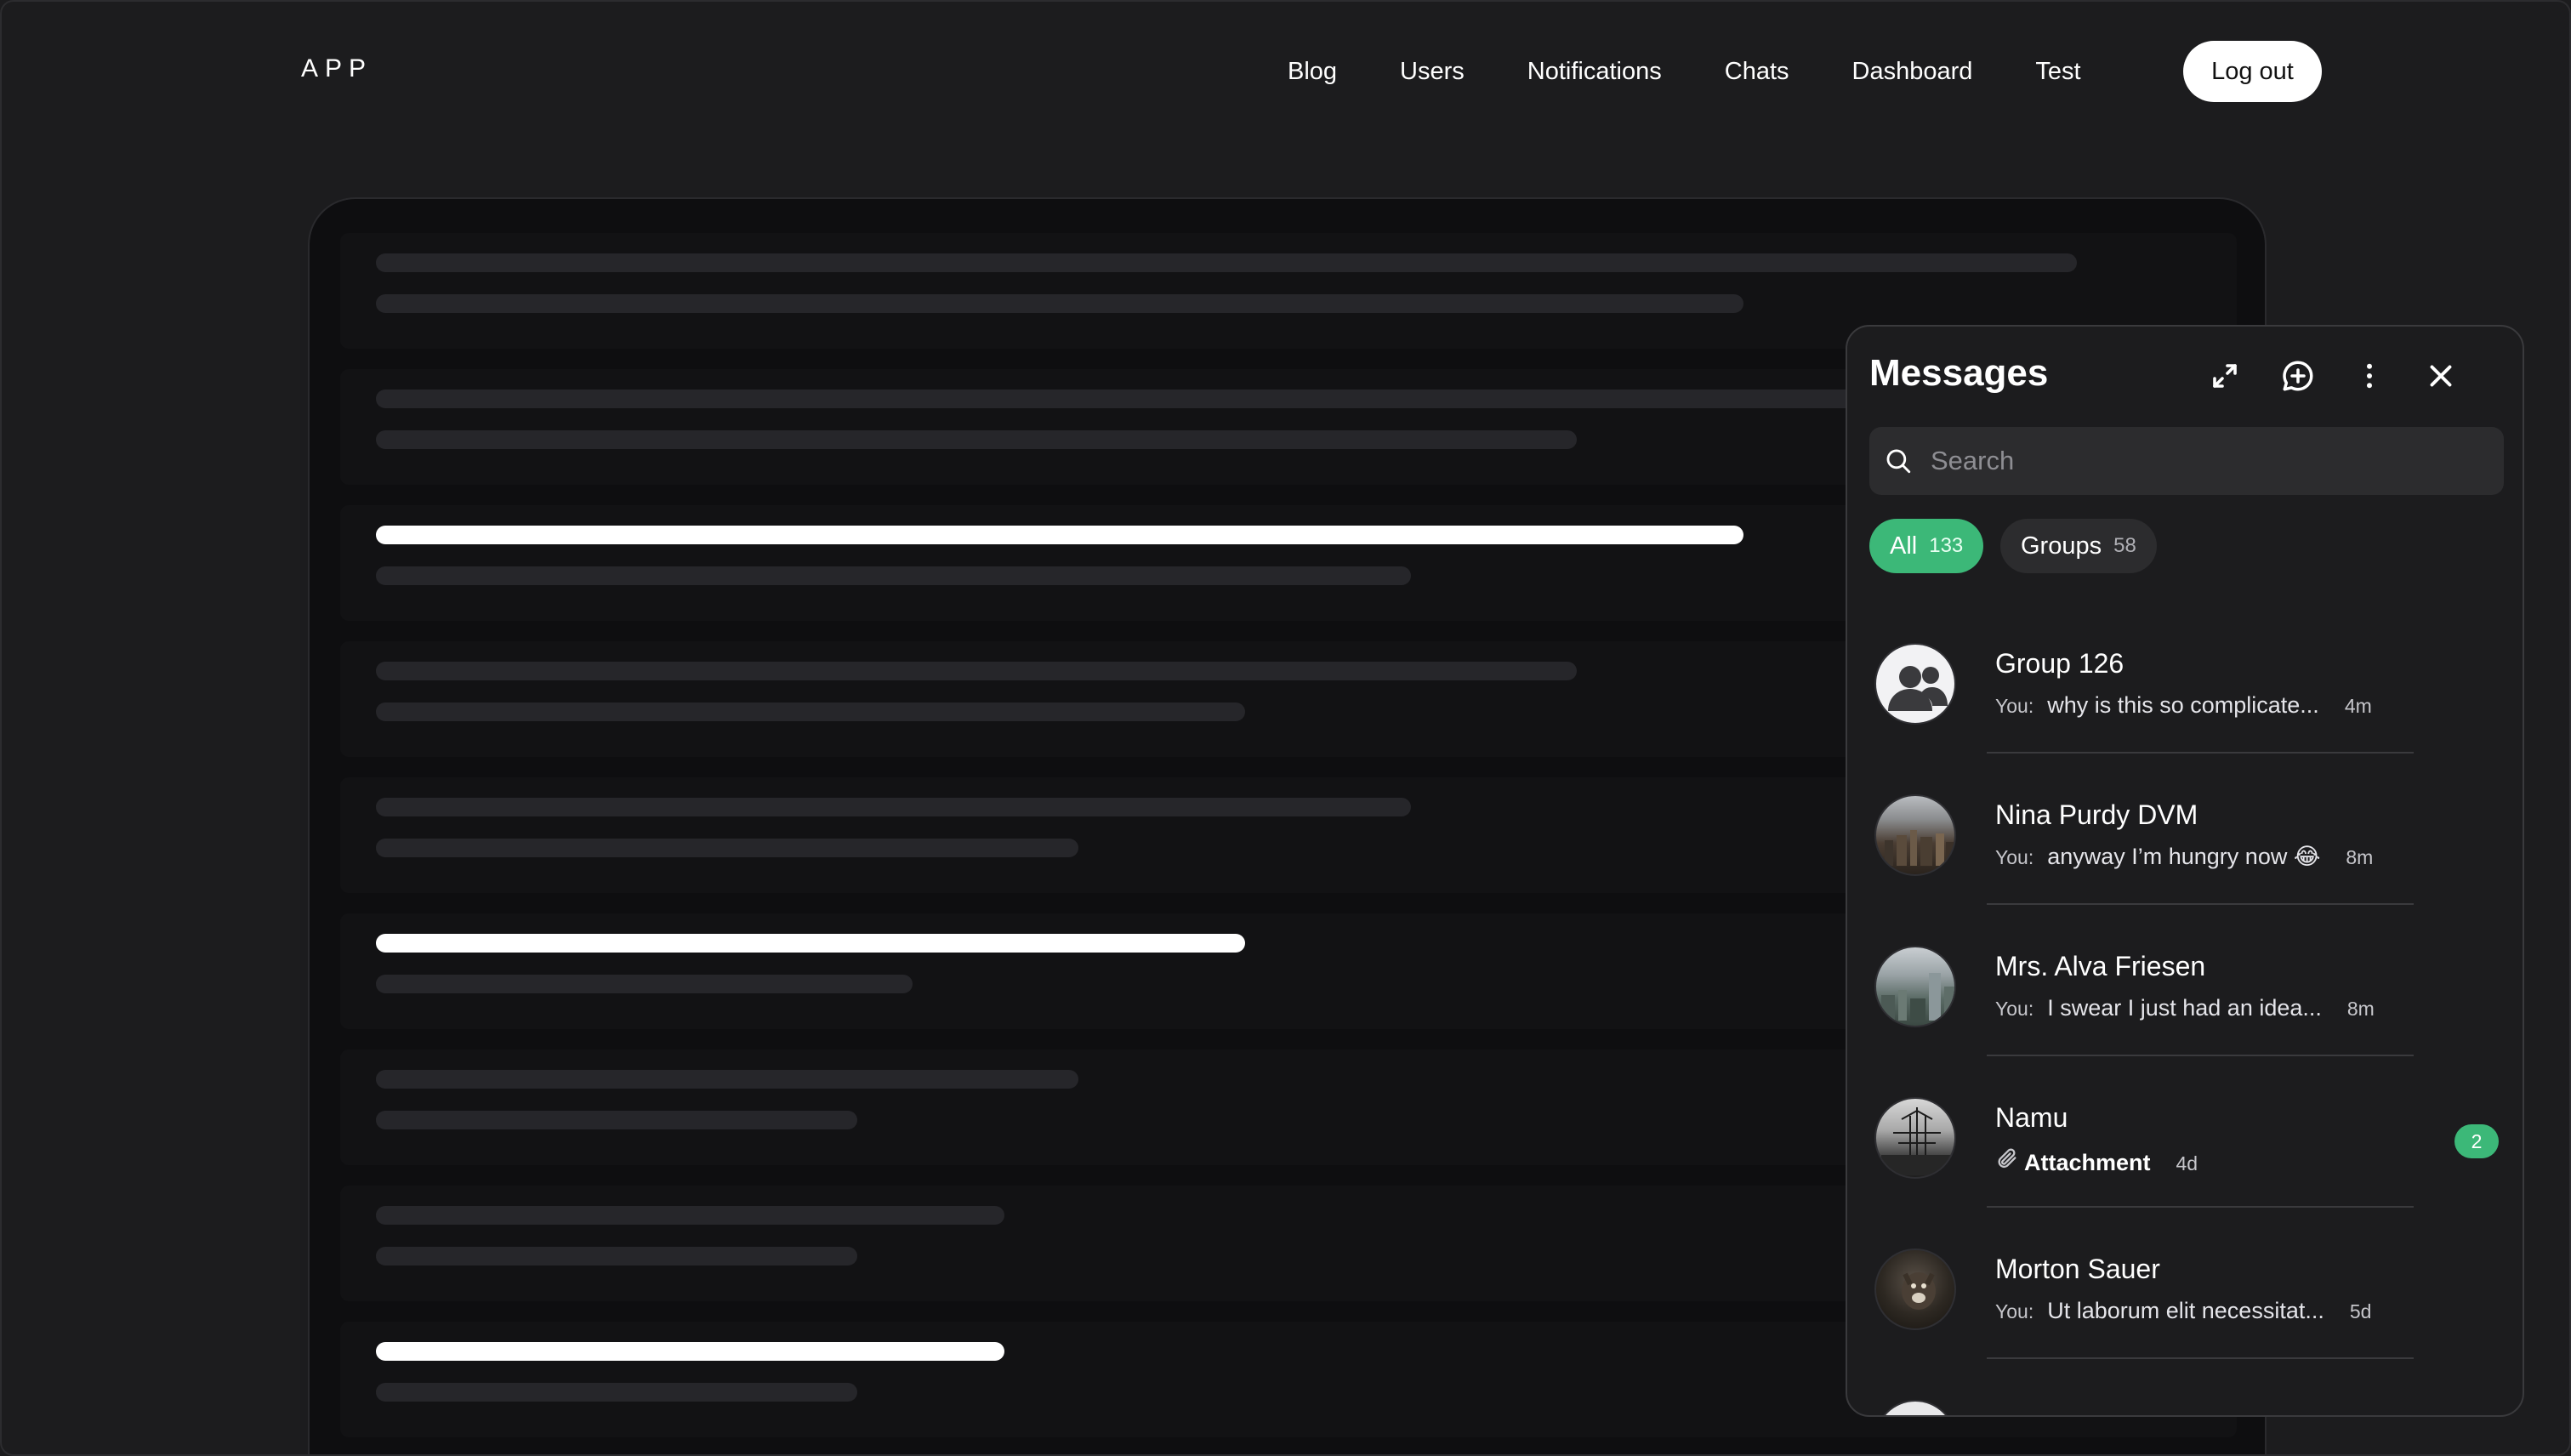  Describe the element at coordinates (1904, 546) in the screenshot. I see `filter-all-label: All` at that location.